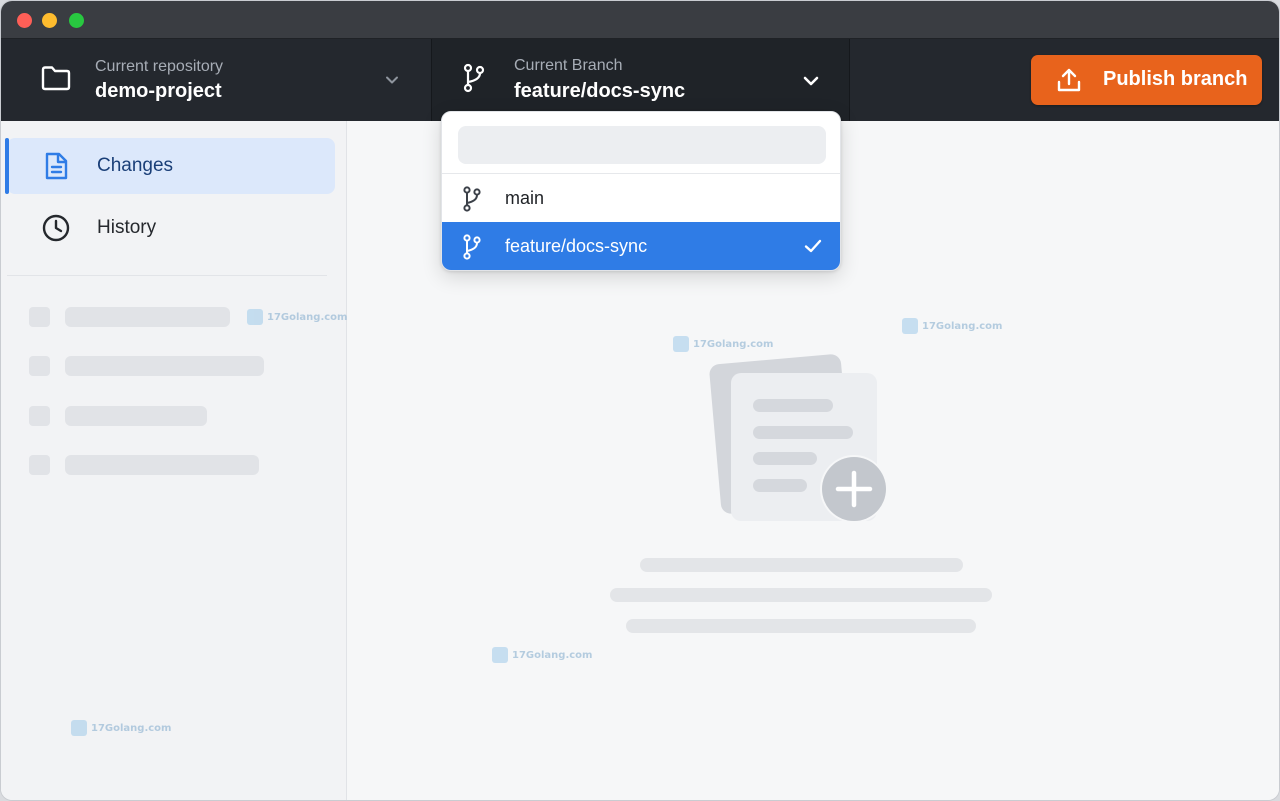 This screenshot has width=1280, height=801. Describe the element at coordinates (167, 275) in the screenshot. I see `sidebar-divider` at that location.